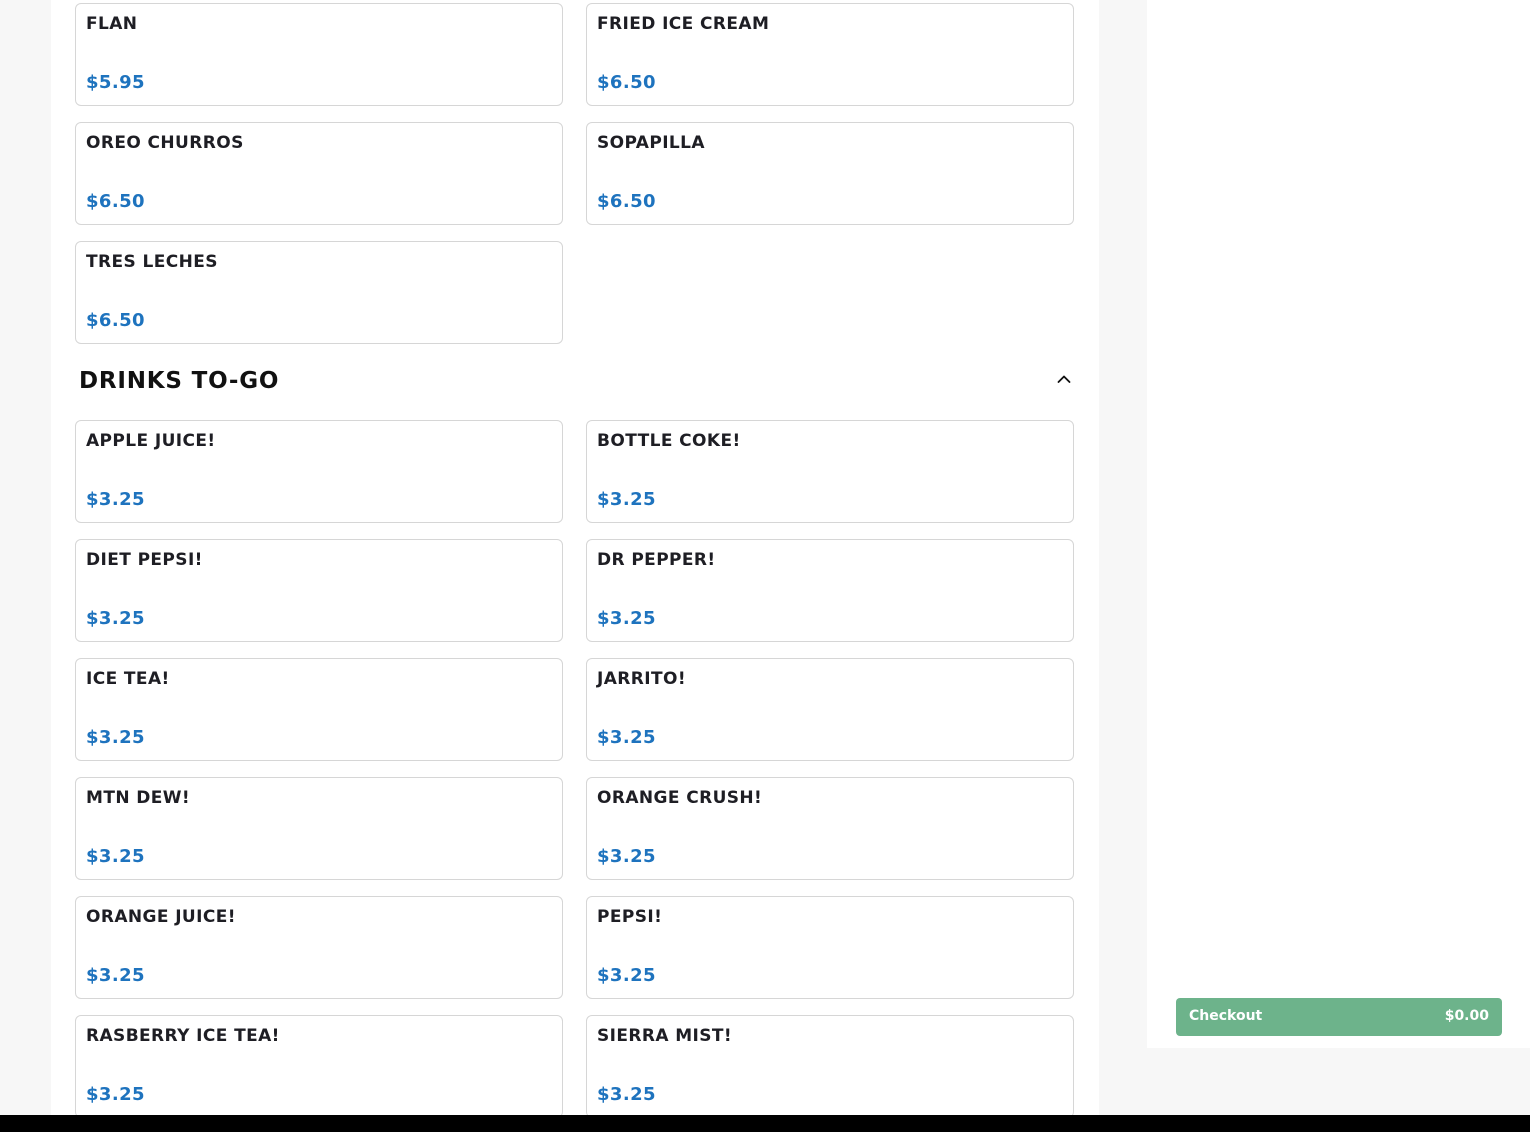  I want to click on menu-item-card: PEPSI! $3.25, so click(830, 947).